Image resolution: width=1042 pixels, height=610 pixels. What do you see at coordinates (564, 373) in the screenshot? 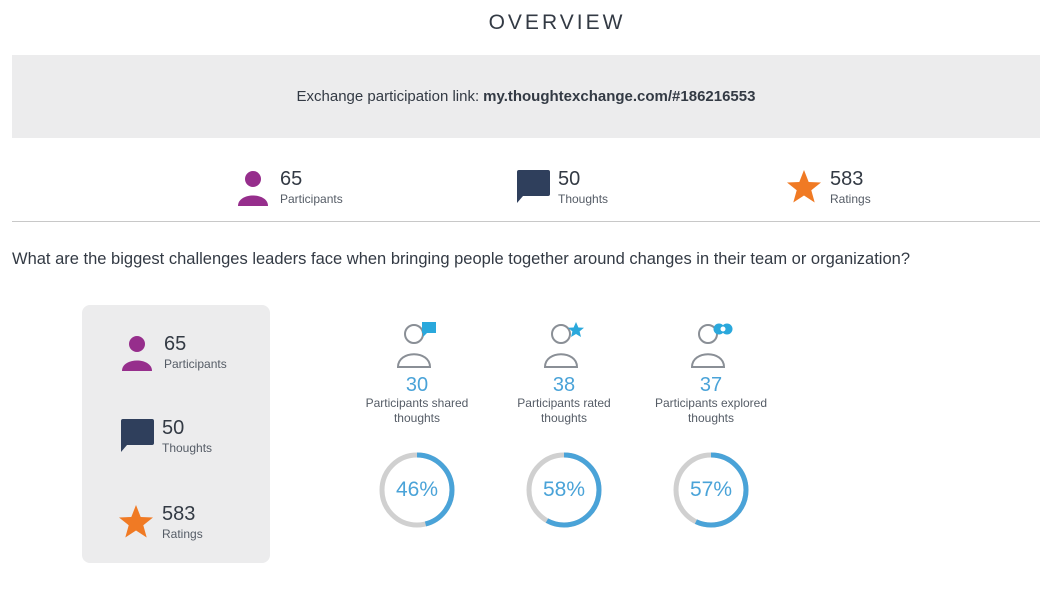
I see `metric-rated-thoughts: 38 Participants rated thoughts` at bounding box center [564, 373].